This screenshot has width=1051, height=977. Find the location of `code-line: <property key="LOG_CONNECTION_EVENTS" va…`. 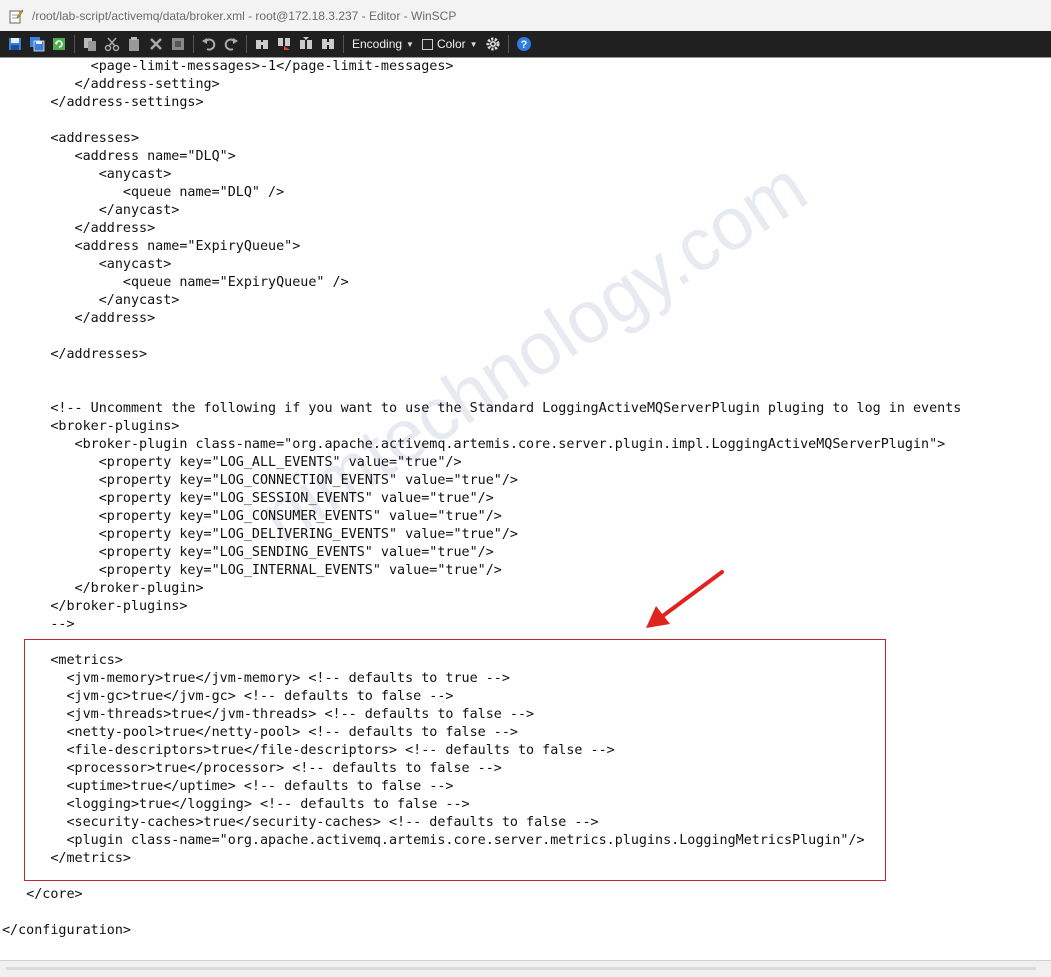

code-line: <property key="LOG_CONNECTION_EVENTS" va… is located at coordinates (481, 481).